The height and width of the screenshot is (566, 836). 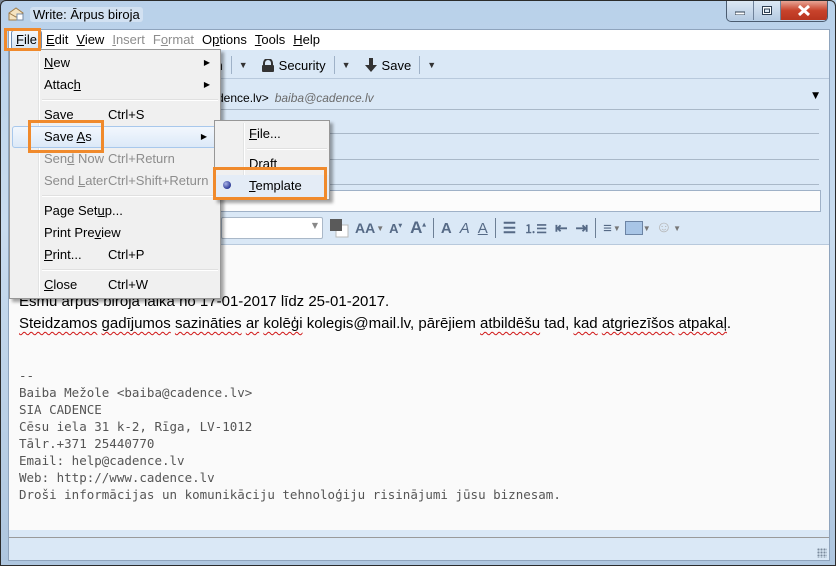 What do you see at coordinates (87, 443) in the screenshot?
I see `signature-line: Tālr.+371 25440770` at bounding box center [87, 443].